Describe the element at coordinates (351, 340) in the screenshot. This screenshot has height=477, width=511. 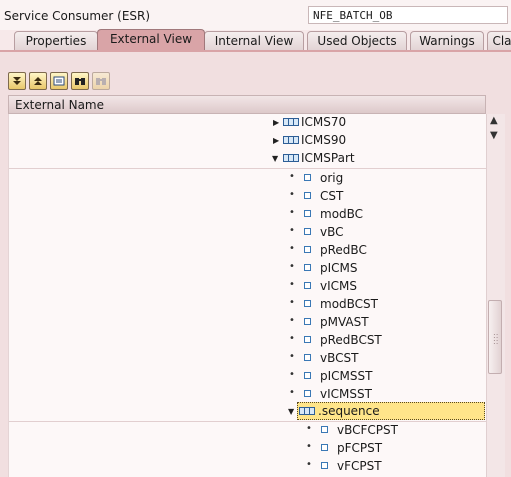
I see `leaf-label: pRedBCST` at that location.